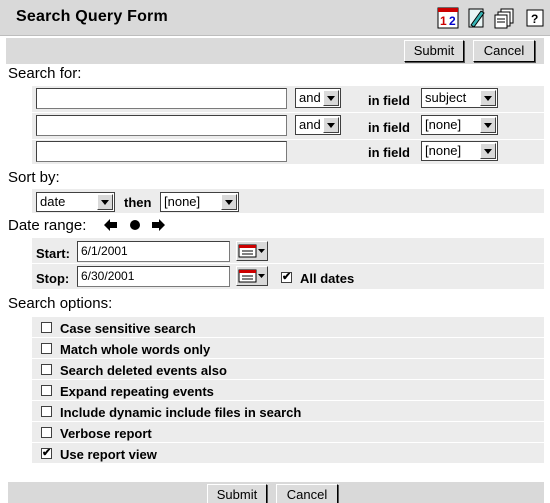 Image resolution: width=550 pixels, height=503 pixels. Describe the element at coordinates (158, 225) in the screenshot. I see `next-arrow-icon` at that location.